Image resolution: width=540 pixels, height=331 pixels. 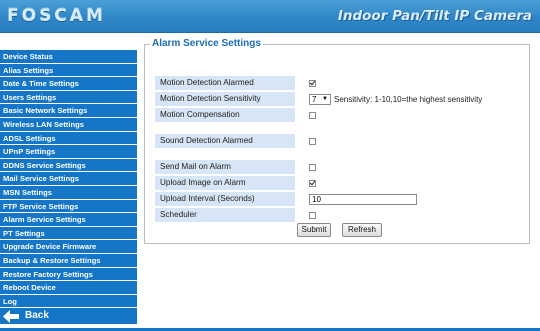 What do you see at coordinates (68, 152) in the screenshot?
I see `sidebar-item-upnp-settings: UPnP Settings` at bounding box center [68, 152].